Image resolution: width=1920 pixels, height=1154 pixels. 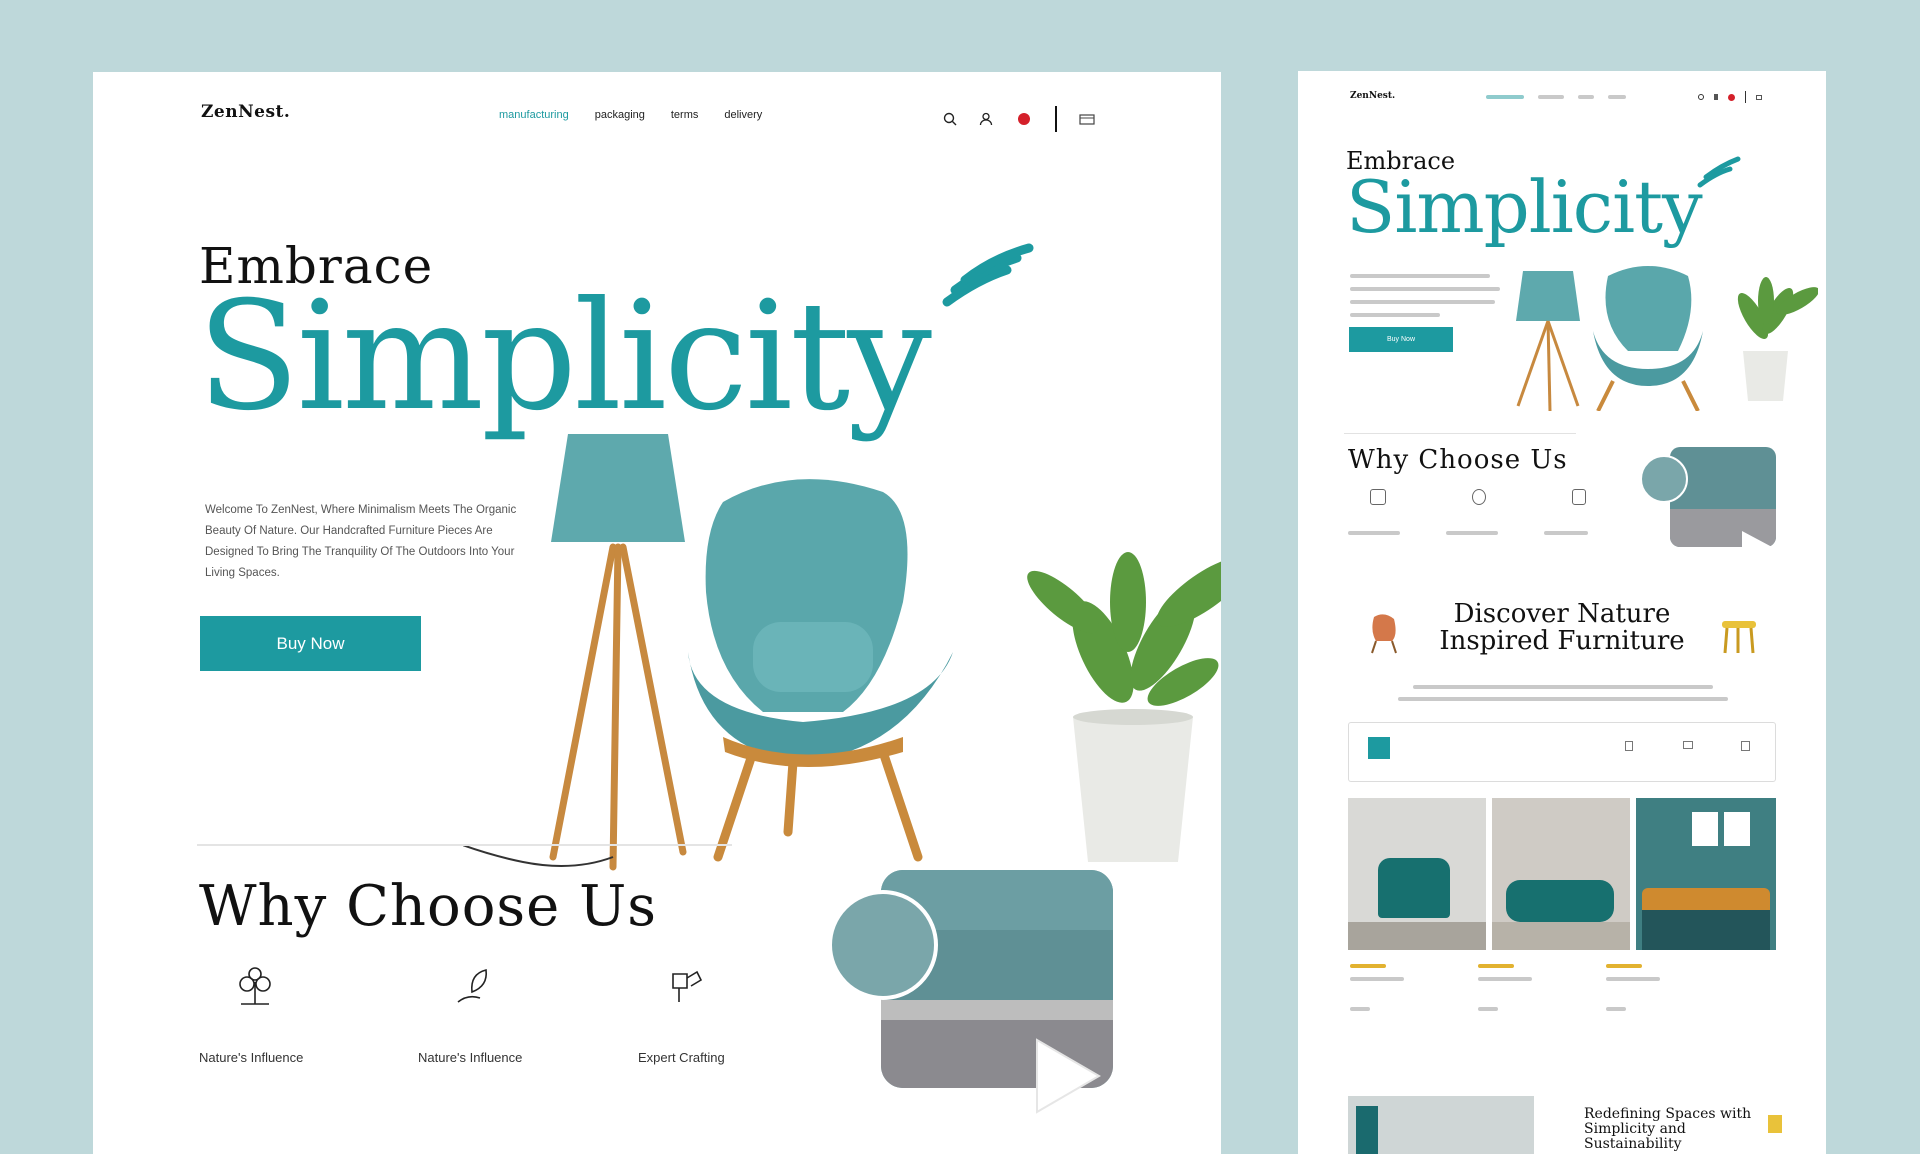 What do you see at coordinates (1775, 1124) in the screenshot?
I see `yellow-decor-image` at bounding box center [1775, 1124].